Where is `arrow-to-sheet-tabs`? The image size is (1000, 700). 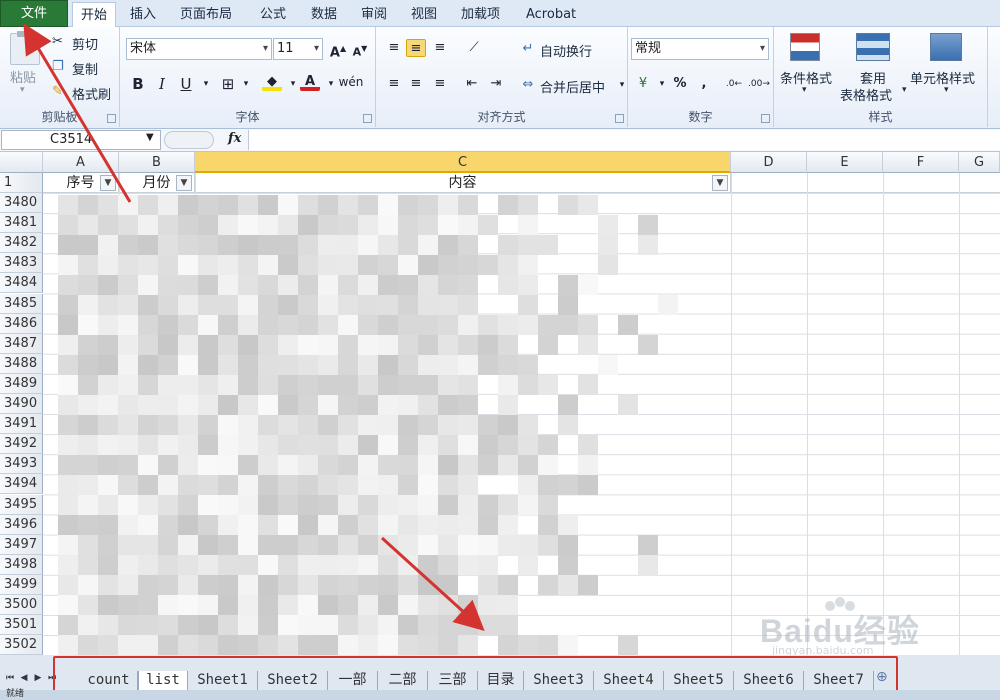 arrow-to-sheet-tabs is located at coordinates (432, 584).